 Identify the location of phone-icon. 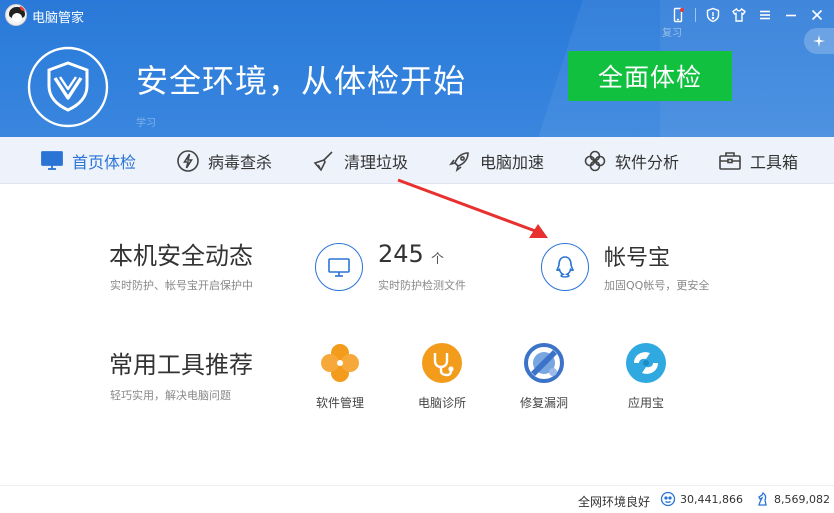
(678, 15).